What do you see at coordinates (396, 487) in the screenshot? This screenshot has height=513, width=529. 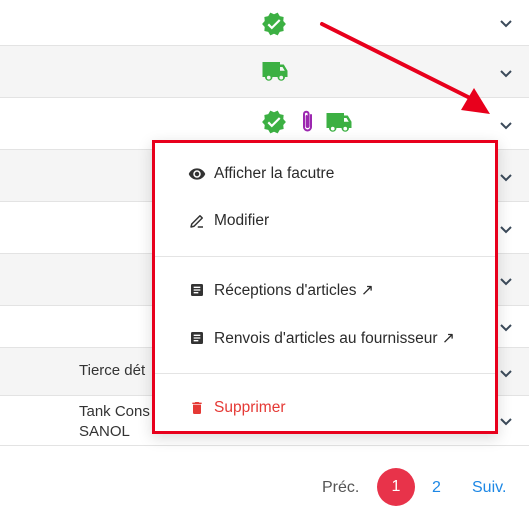 I see `pagination-page-current: 1` at bounding box center [396, 487].